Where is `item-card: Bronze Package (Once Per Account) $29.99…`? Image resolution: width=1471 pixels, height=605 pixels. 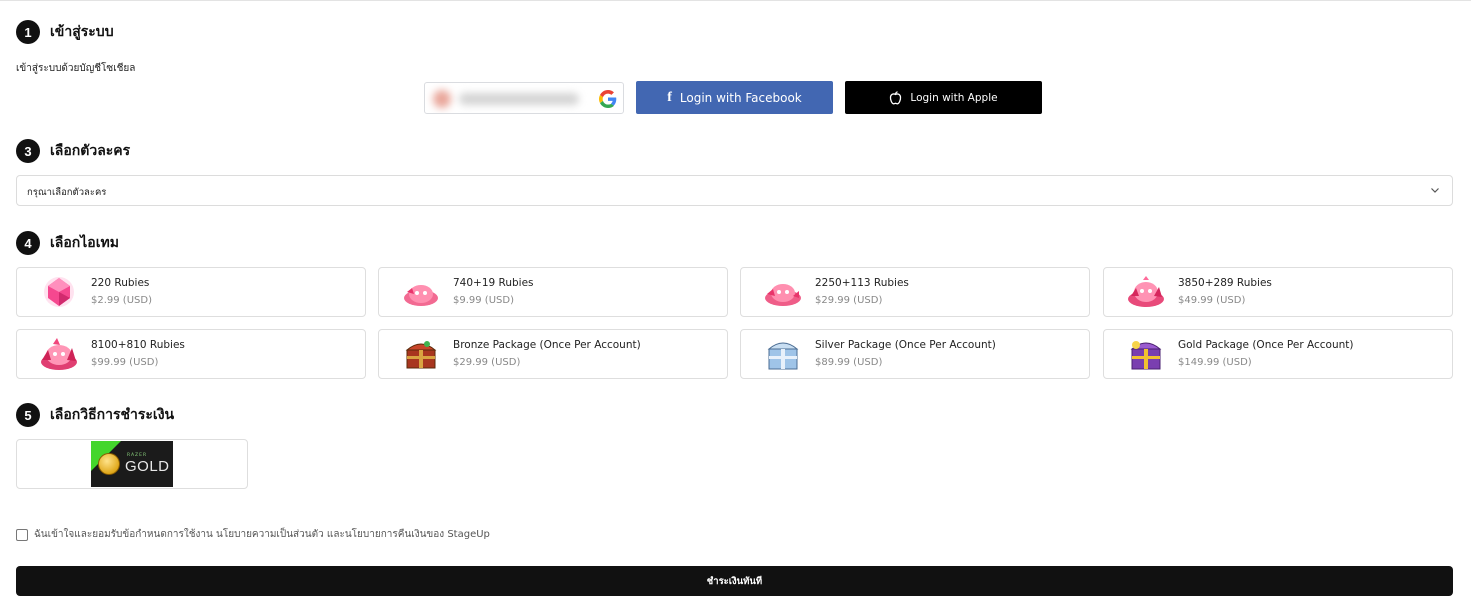
item-card: Bronze Package (Once Per Account) $29.99… is located at coordinates (553, 354).